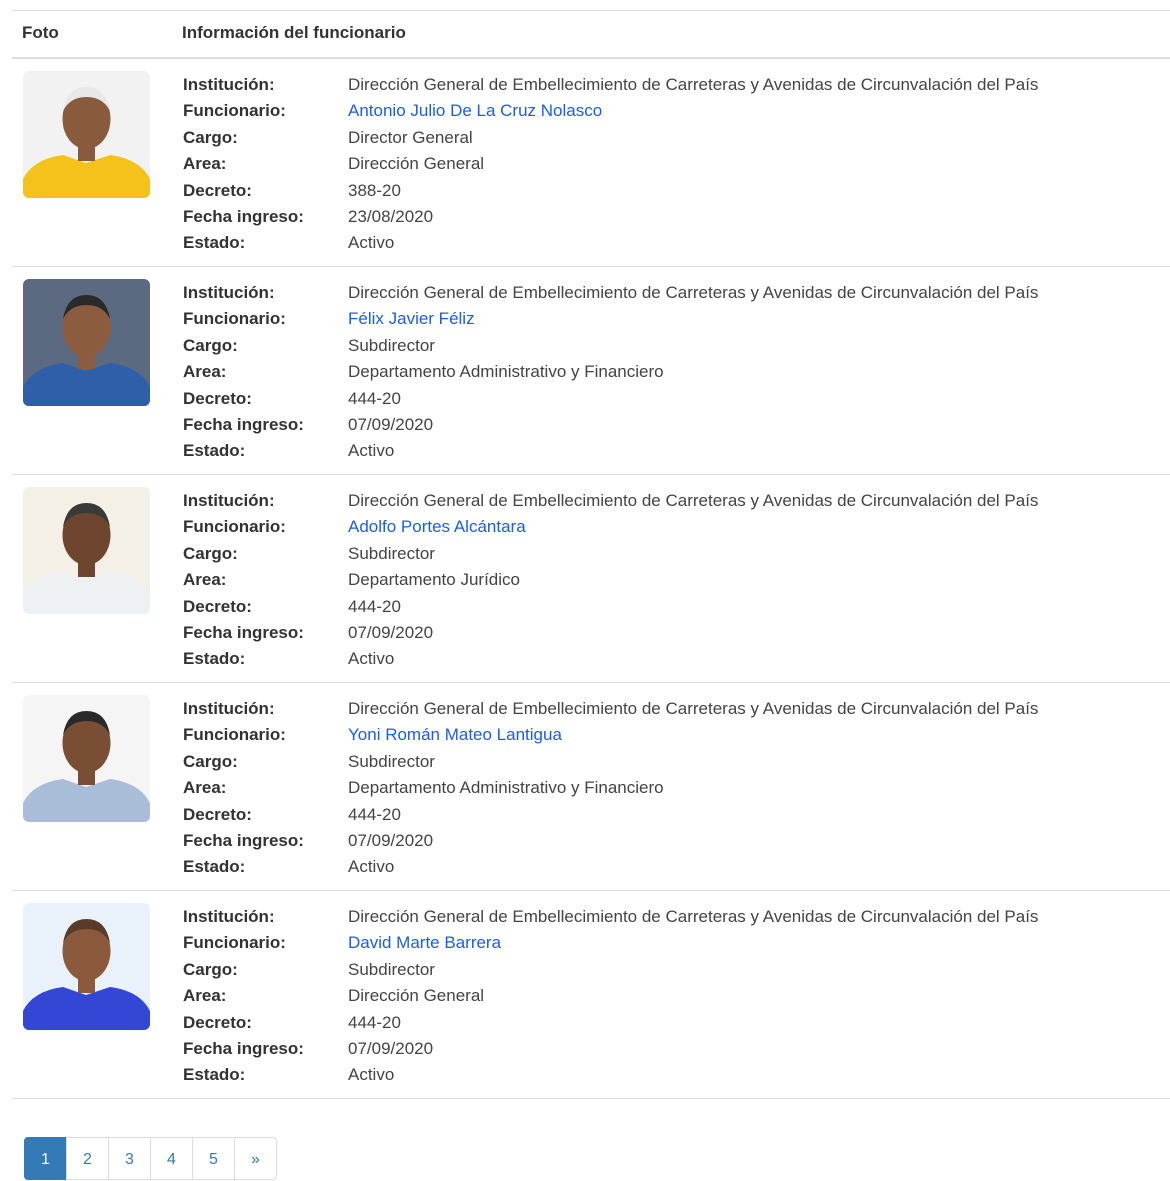 This screenshot has height=1181, width=1170. What do you see at coordinates (45, 1158) in the screenshot?
I see `page-1-button: 1` at bounding box center [45, 1158].